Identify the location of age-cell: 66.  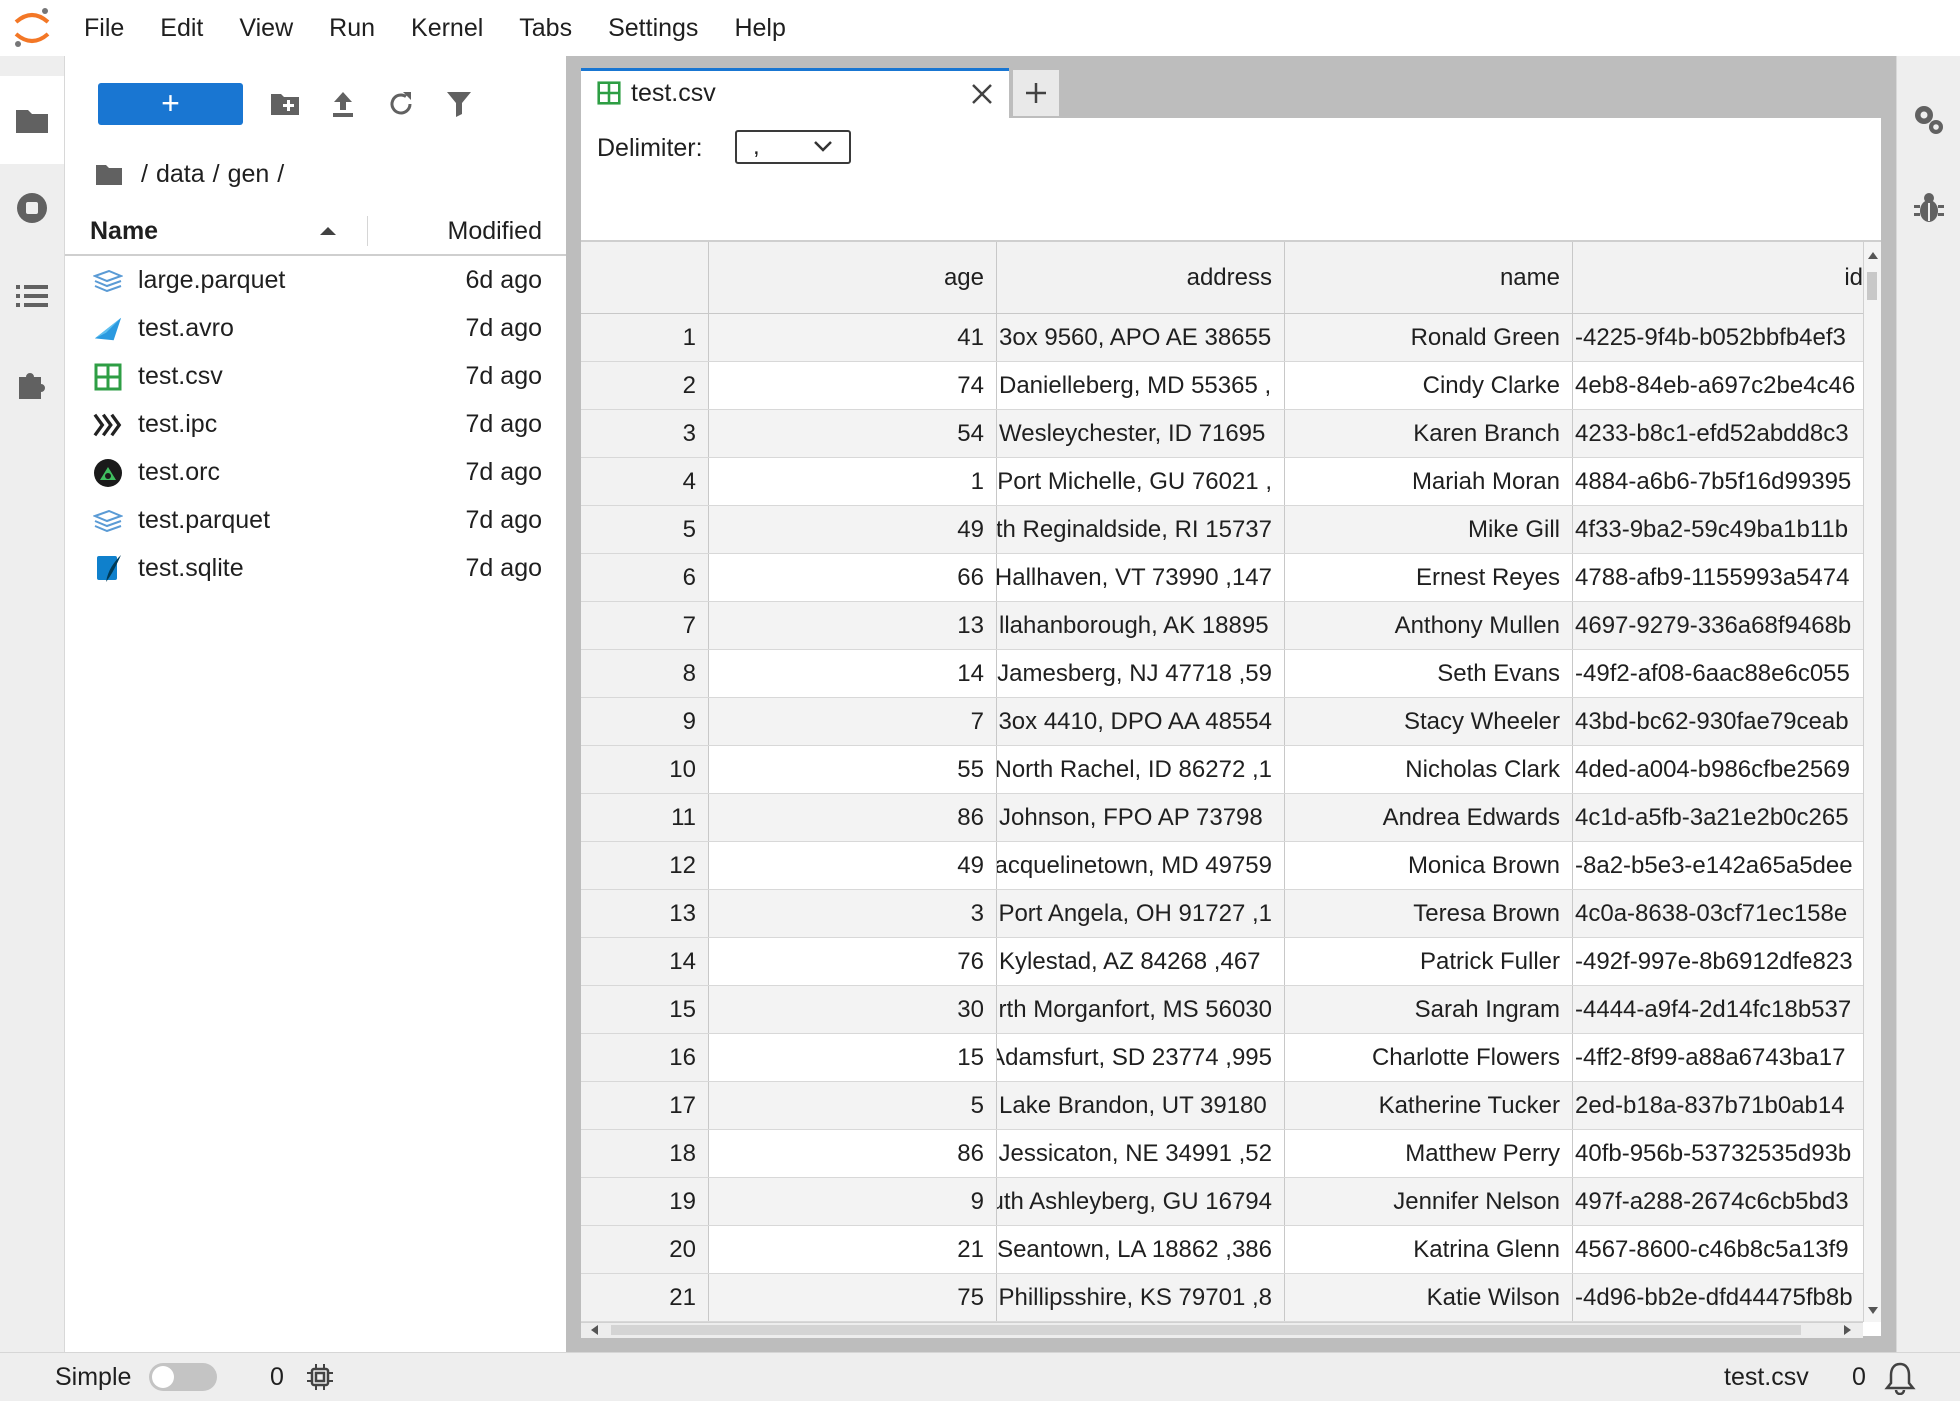
(853, 577).